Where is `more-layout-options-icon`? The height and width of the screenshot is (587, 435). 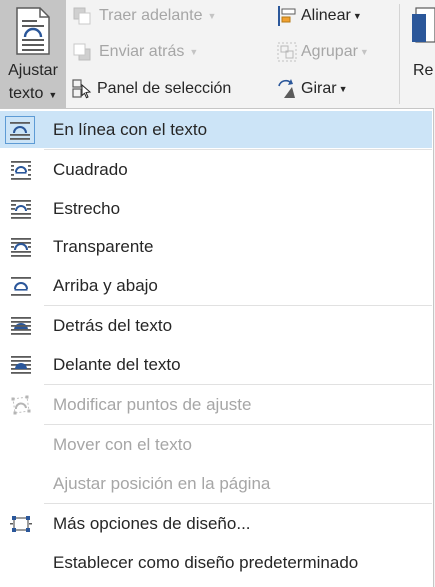
more-layout-options-icon is located at coordinates (21, 524).